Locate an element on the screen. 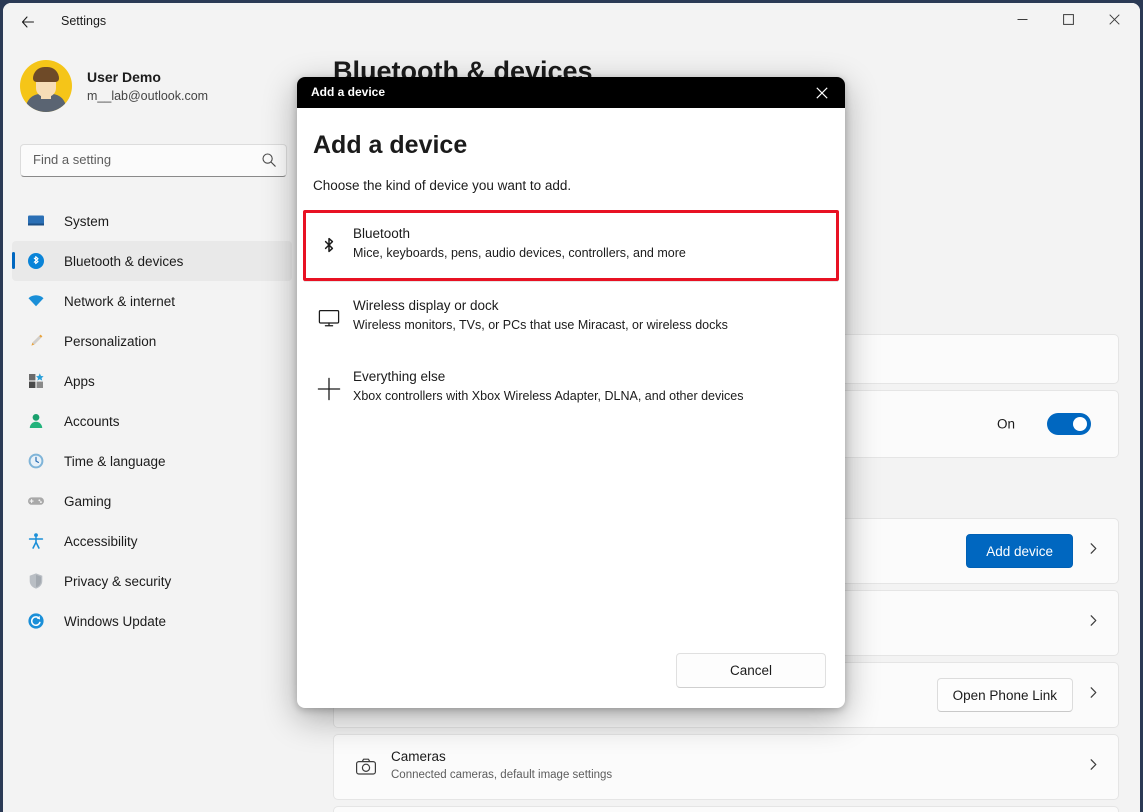  minimize-button is located at coordinates (1022, 19).